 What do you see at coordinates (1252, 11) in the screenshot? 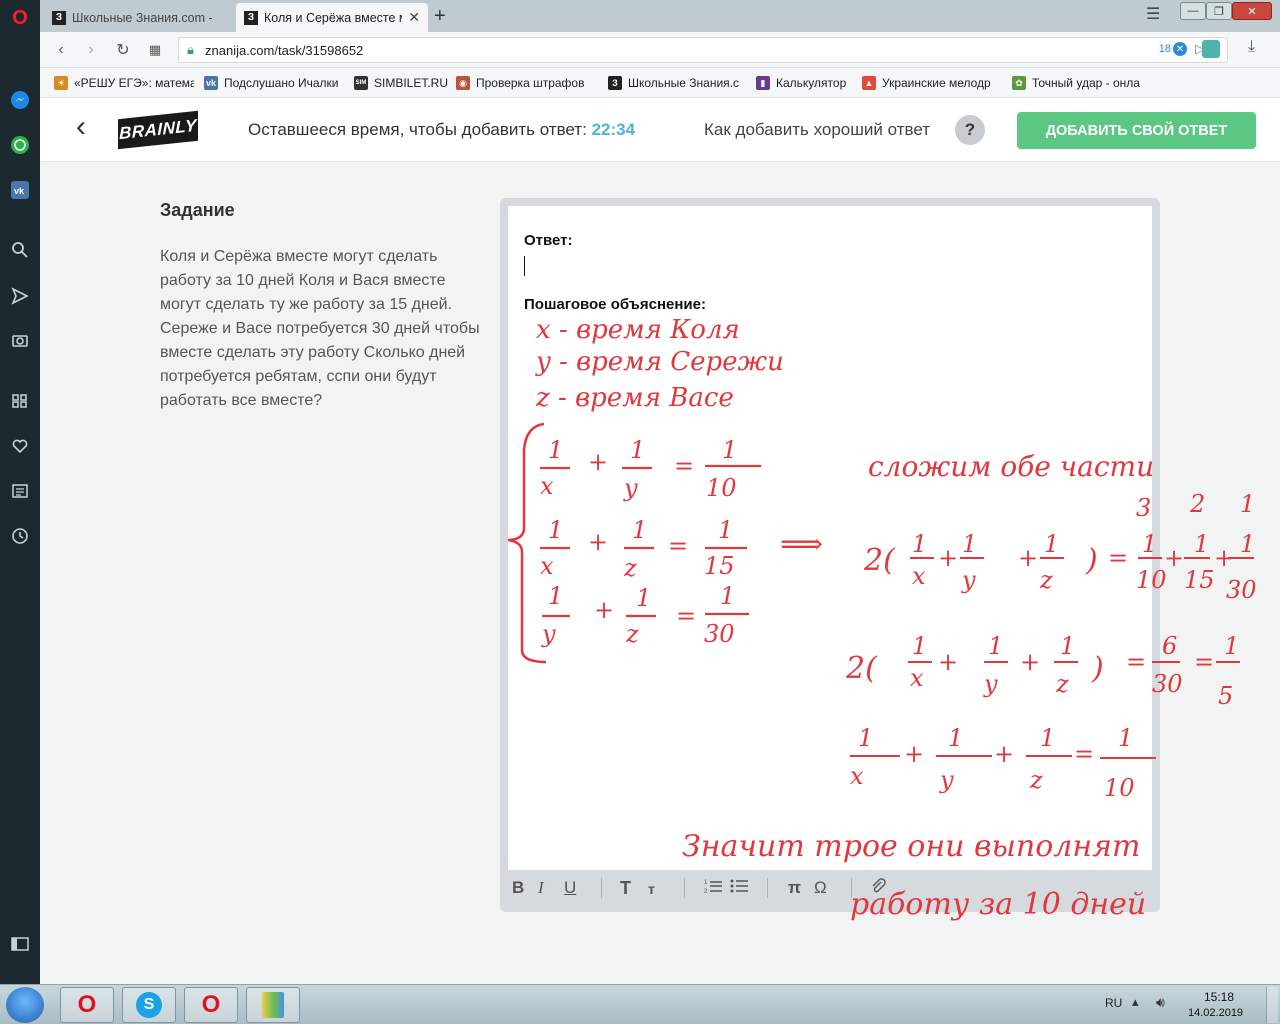
I see `close-window-button: ✕` at bounding box center [1252, 11].